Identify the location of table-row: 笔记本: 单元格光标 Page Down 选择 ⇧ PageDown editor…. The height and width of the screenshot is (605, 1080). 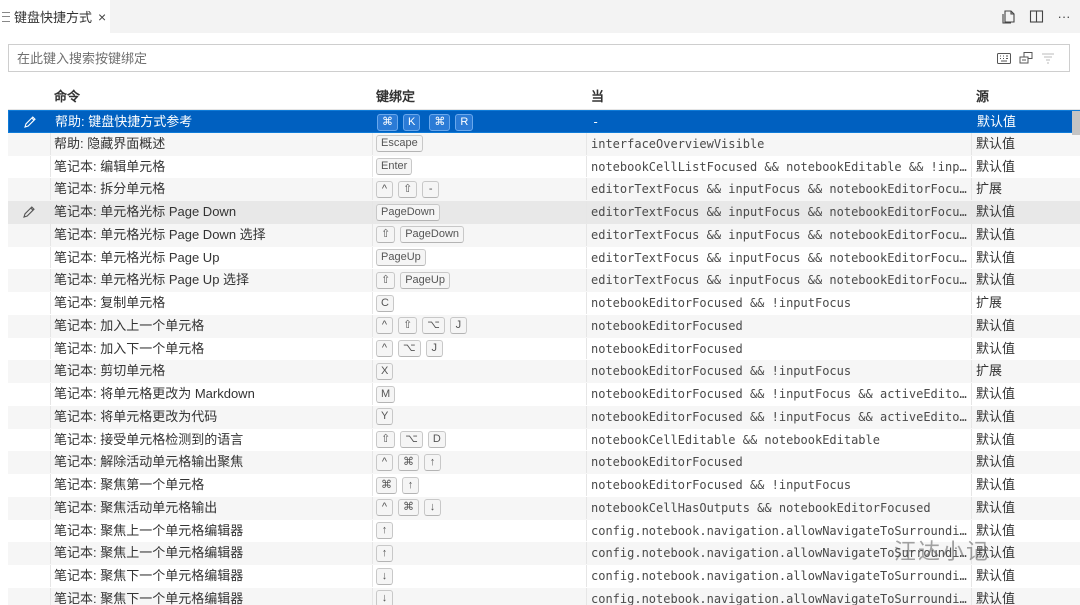
(544, 235).